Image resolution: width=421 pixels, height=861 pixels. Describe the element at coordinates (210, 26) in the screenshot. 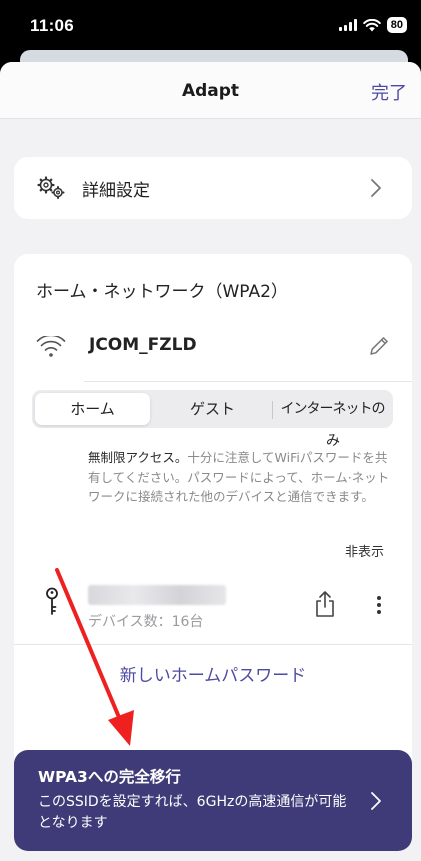

I see `status-bar: 11:06 80` at that location.